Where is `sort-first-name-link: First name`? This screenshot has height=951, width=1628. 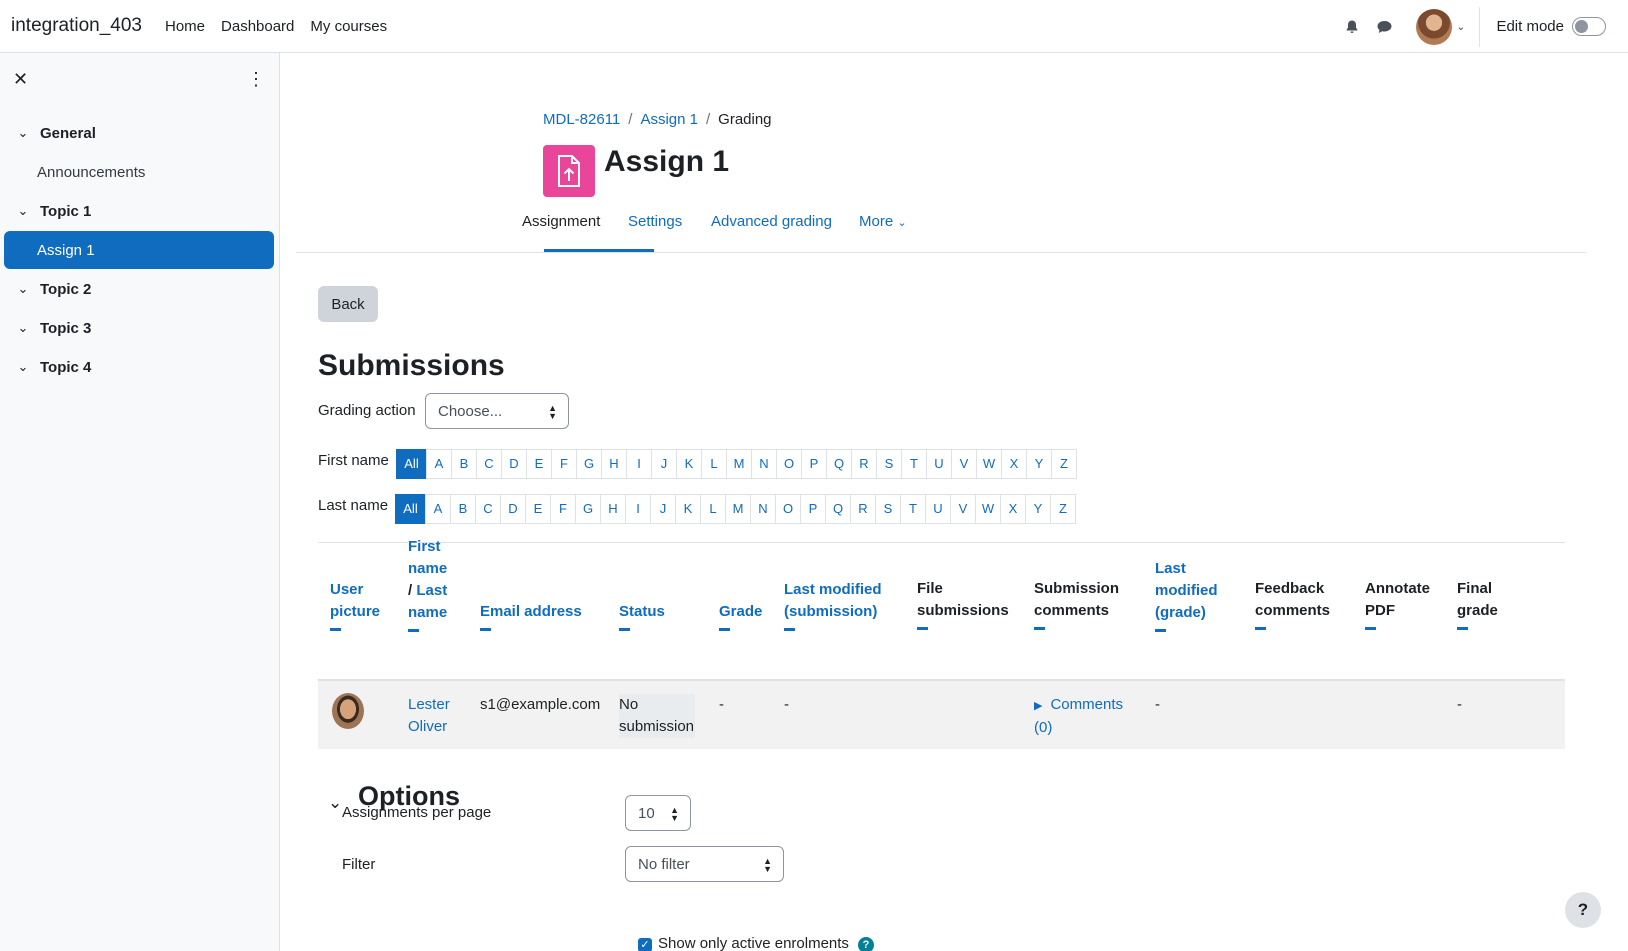
sort-first-name-link: First name is located at coordinates (427, 557).